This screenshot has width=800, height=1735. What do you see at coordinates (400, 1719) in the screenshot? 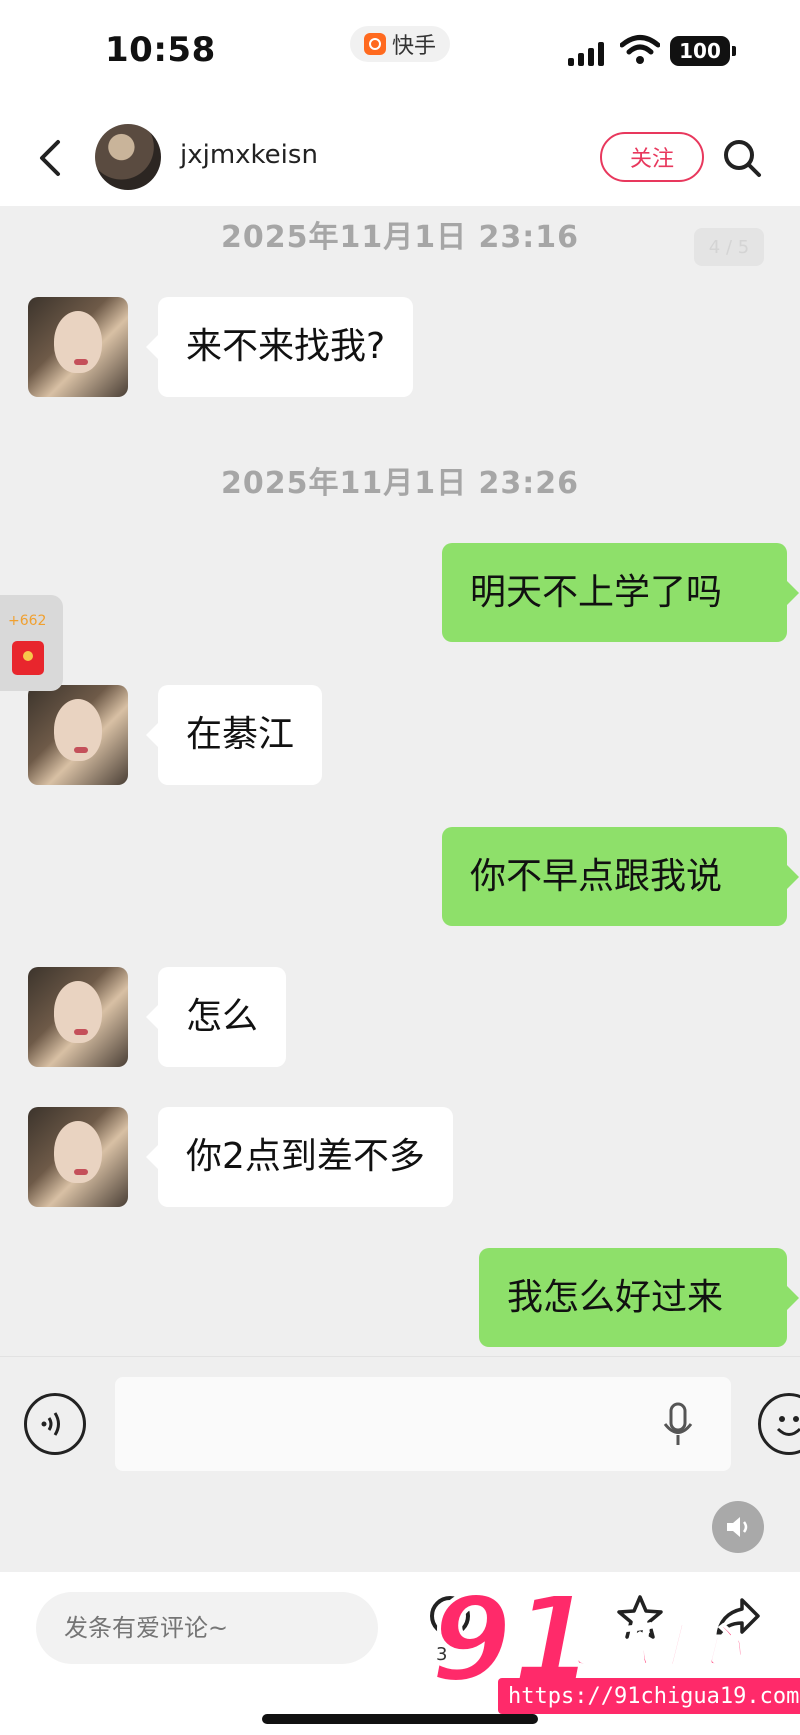
I see `home-indicator` at bounding box center [400, 1719].